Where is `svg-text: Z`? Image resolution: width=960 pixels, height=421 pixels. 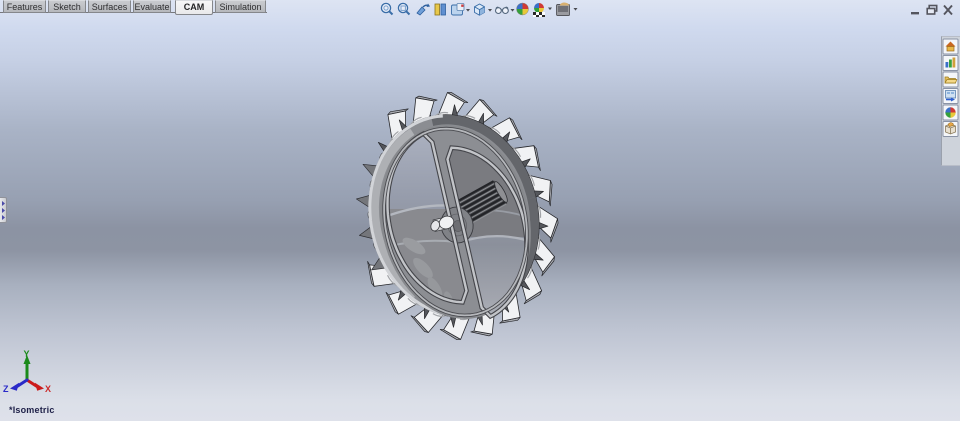 svg-text: Z is located at coordinates (6, 389).